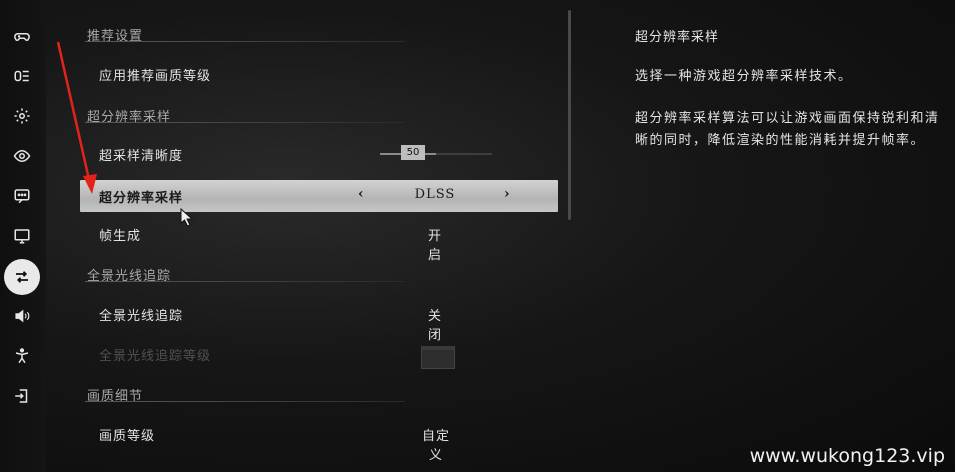 This screenshot has width=955, height=472. What do you see at coordinates (677, 37) in the screenshot?
I see `detail-title: 超分辨率采样` at bounding box center [677, 37].